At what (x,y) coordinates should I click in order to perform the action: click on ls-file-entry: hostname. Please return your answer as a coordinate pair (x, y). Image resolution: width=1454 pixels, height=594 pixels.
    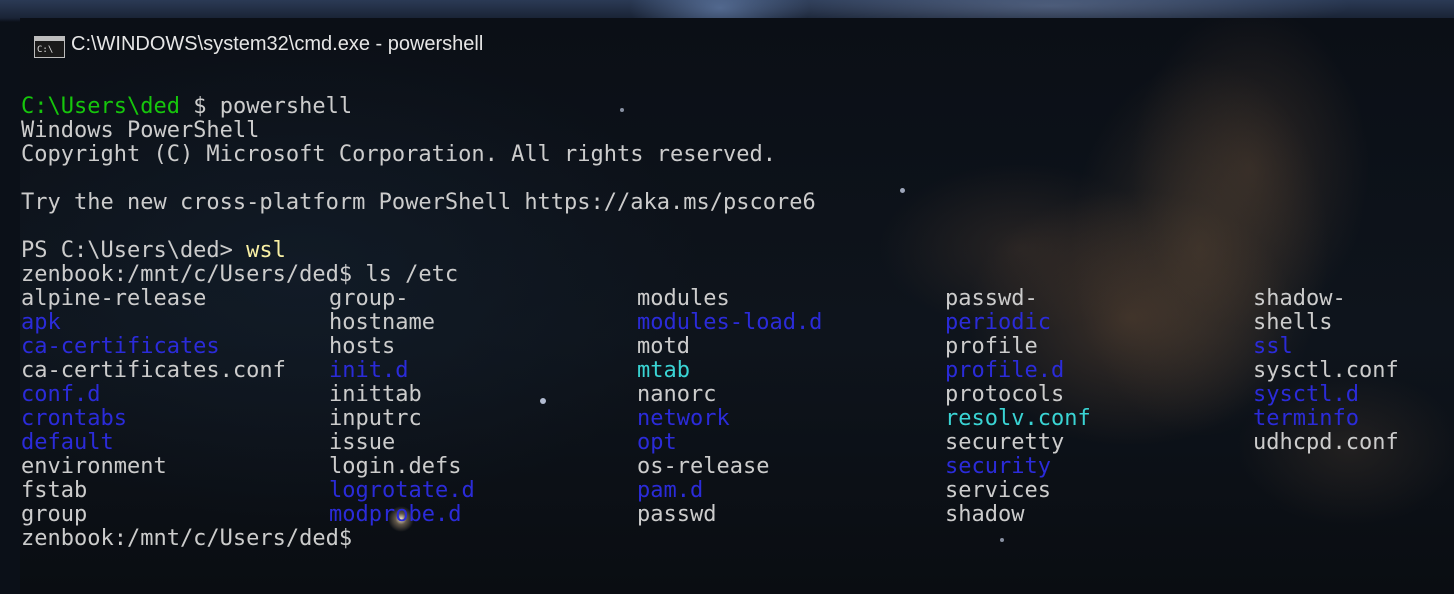
    Looking at the image, I should click on (382, 322).